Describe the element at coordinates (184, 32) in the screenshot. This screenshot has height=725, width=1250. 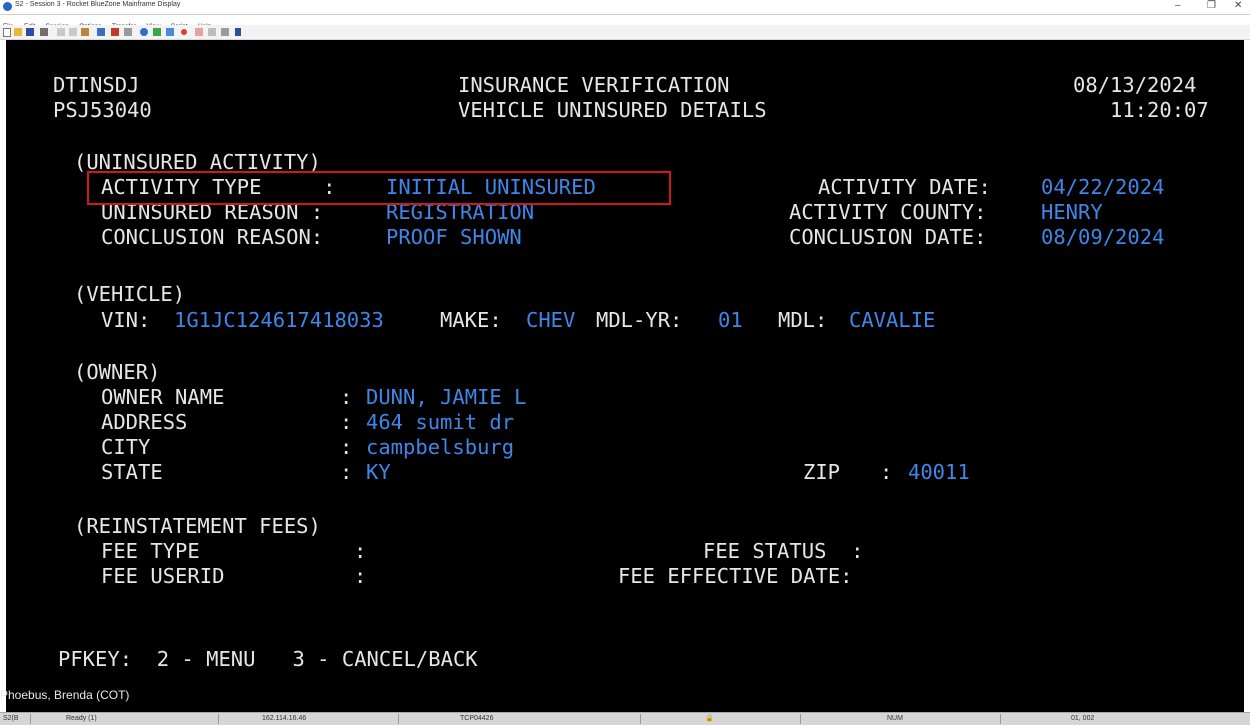
I see `record-icon` at that location.